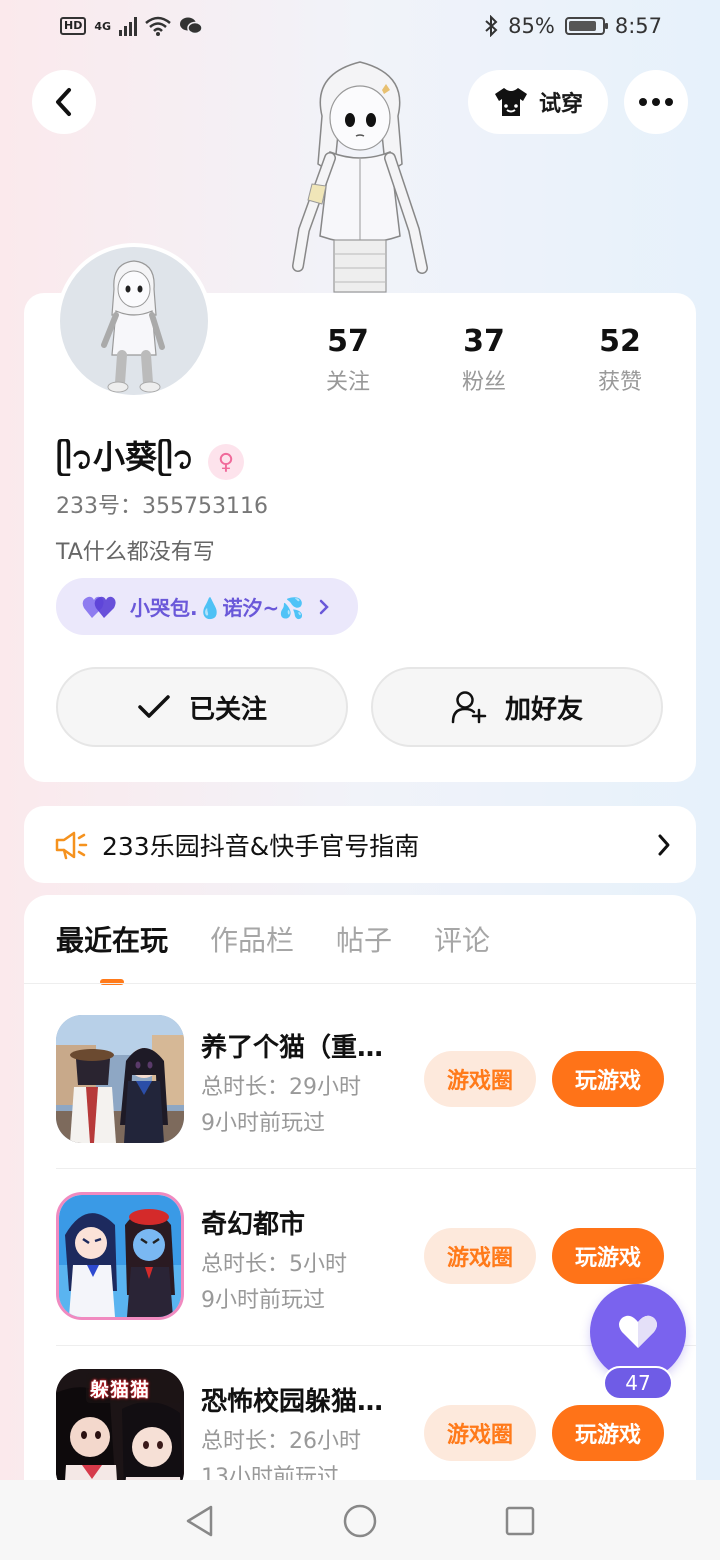 The height and width of the screenshot is (1560, 720). I want to click on tab-divider, so click(360, 983).